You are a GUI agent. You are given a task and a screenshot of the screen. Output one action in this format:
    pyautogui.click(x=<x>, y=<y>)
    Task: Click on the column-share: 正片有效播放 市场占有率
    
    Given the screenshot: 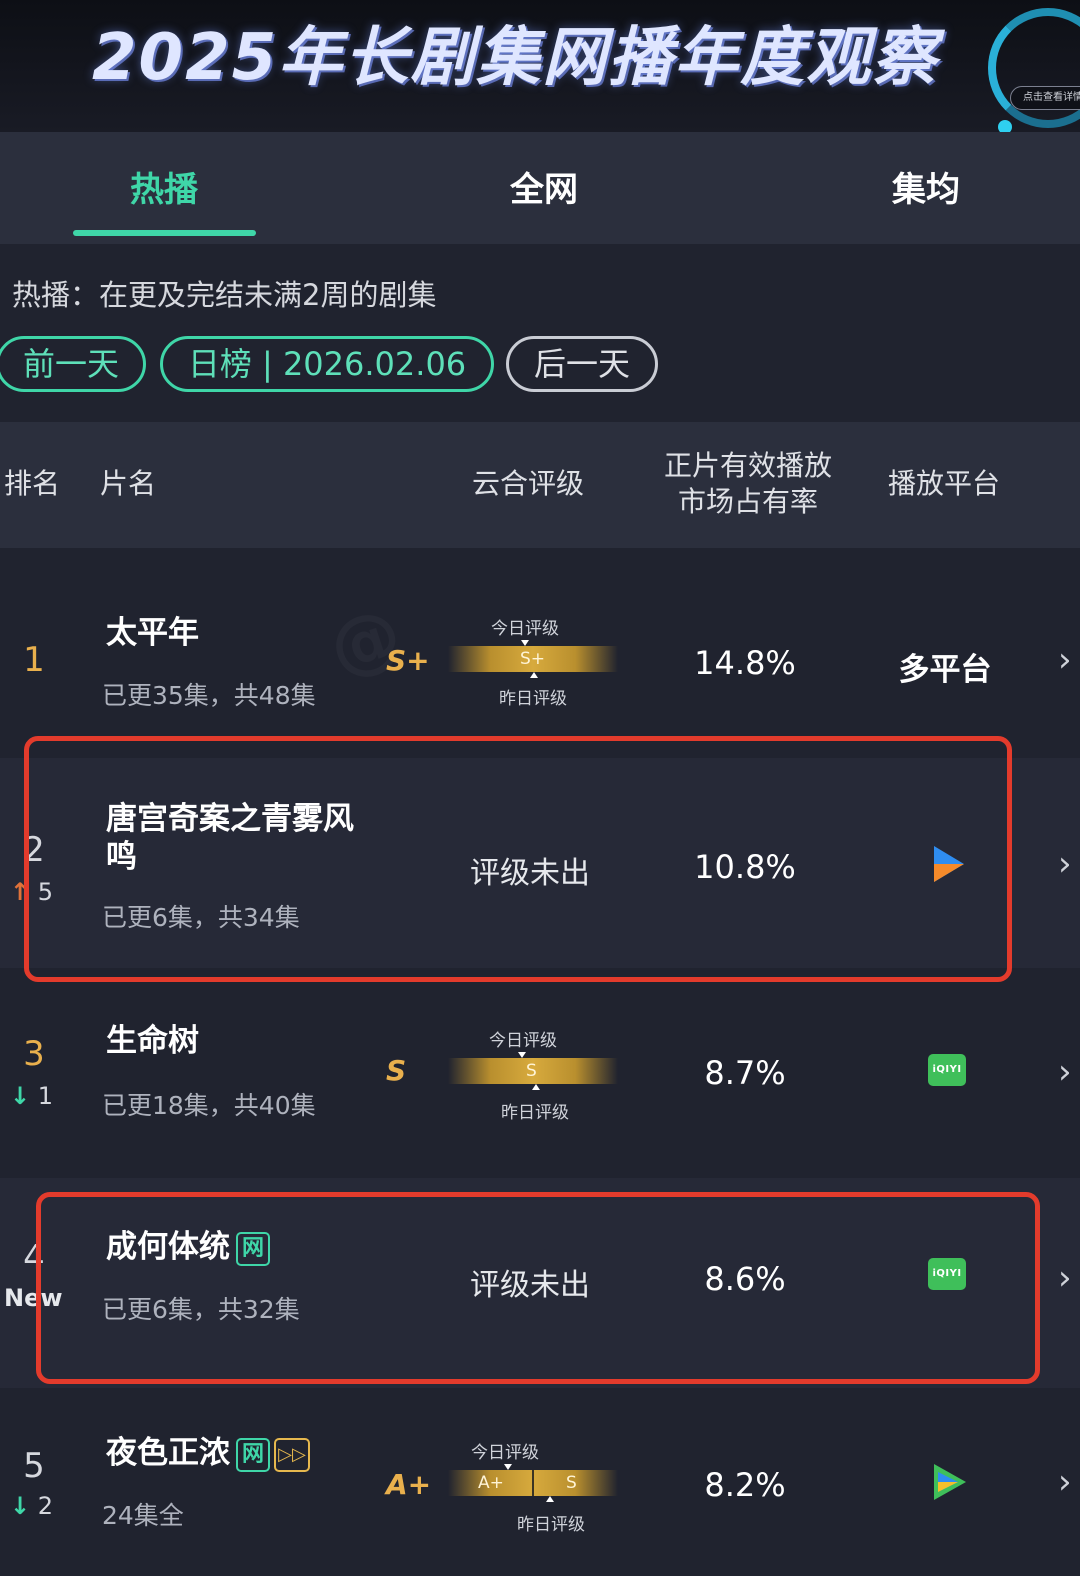 What is the action you would take?
    pyautogui.click(x=748, y=484)
    